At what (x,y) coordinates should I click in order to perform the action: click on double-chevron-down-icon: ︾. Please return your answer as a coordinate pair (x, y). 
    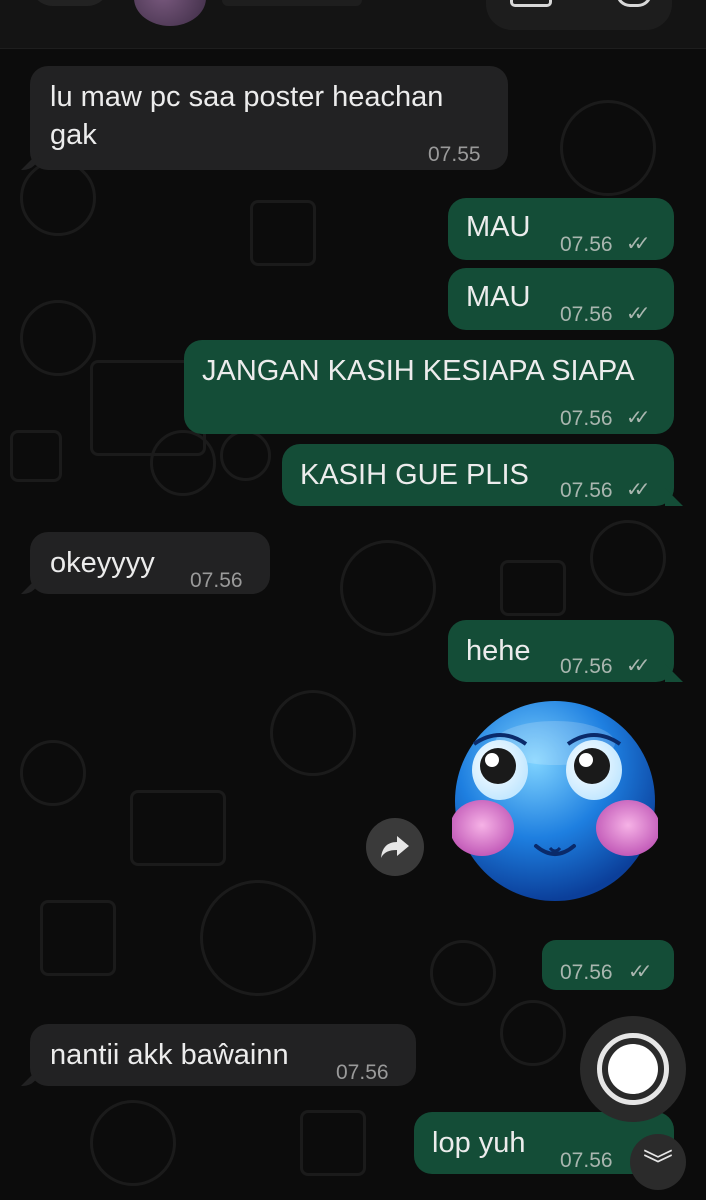
    Looking at the image, I should click on (658, 1165).